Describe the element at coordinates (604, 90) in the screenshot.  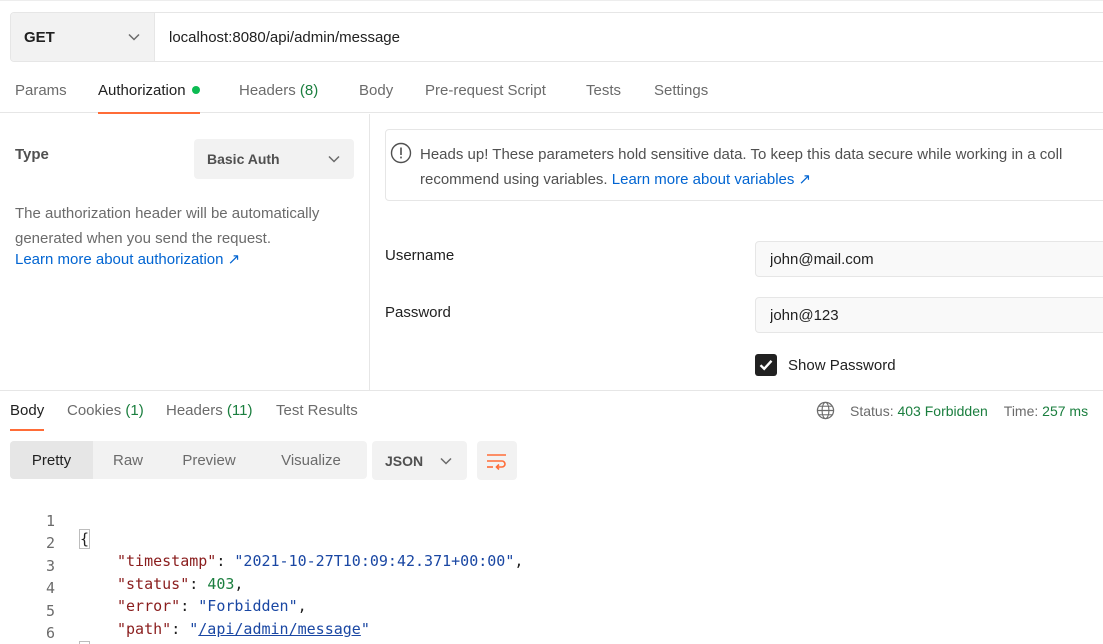
I see `tab-label: Tests` at that location.